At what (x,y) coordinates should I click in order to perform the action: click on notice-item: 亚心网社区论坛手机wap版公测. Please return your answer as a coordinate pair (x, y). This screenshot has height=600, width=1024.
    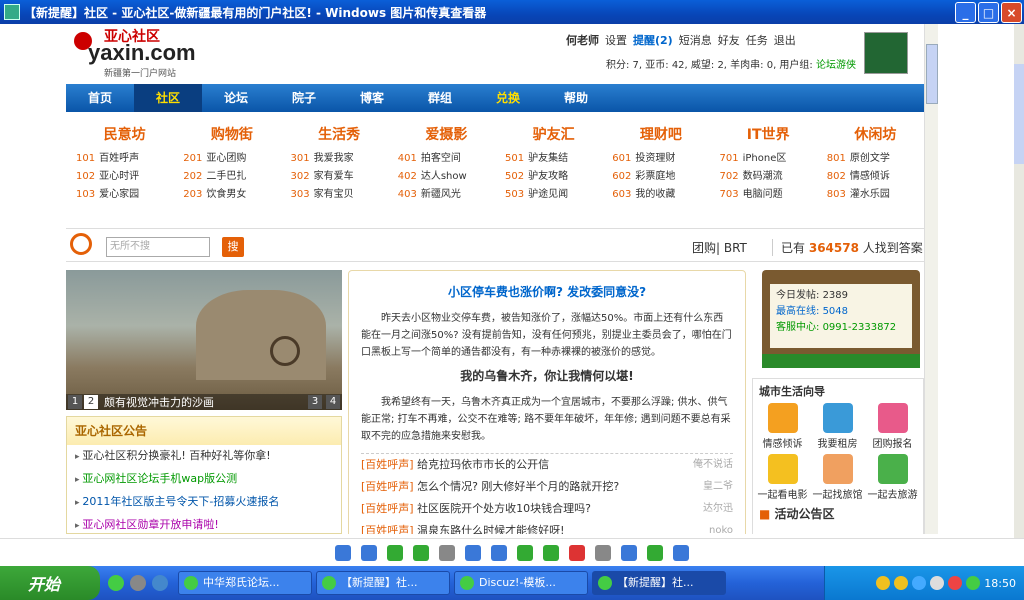
    Looking at the image, I should click on (204, 479).